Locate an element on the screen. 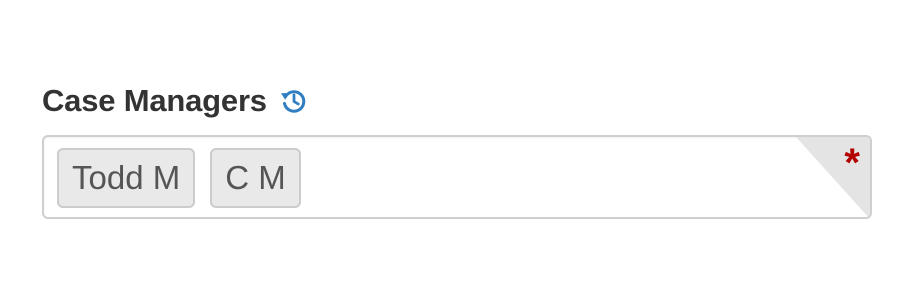 The width and height of the screenshot is (900, 300). required-asterisk: * is located at coordinates (852, 163).